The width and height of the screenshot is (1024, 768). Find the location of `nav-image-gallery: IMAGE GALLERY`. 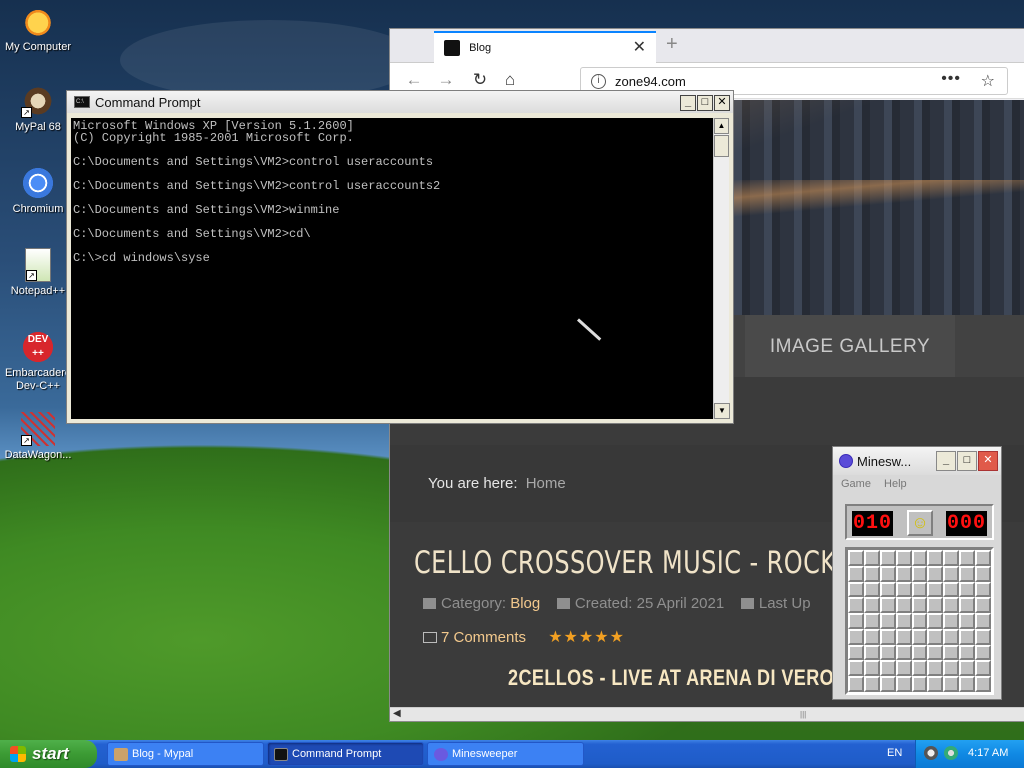

nav-image-gallery: IMAGE GALLERY is located at coordinates (850, 346).